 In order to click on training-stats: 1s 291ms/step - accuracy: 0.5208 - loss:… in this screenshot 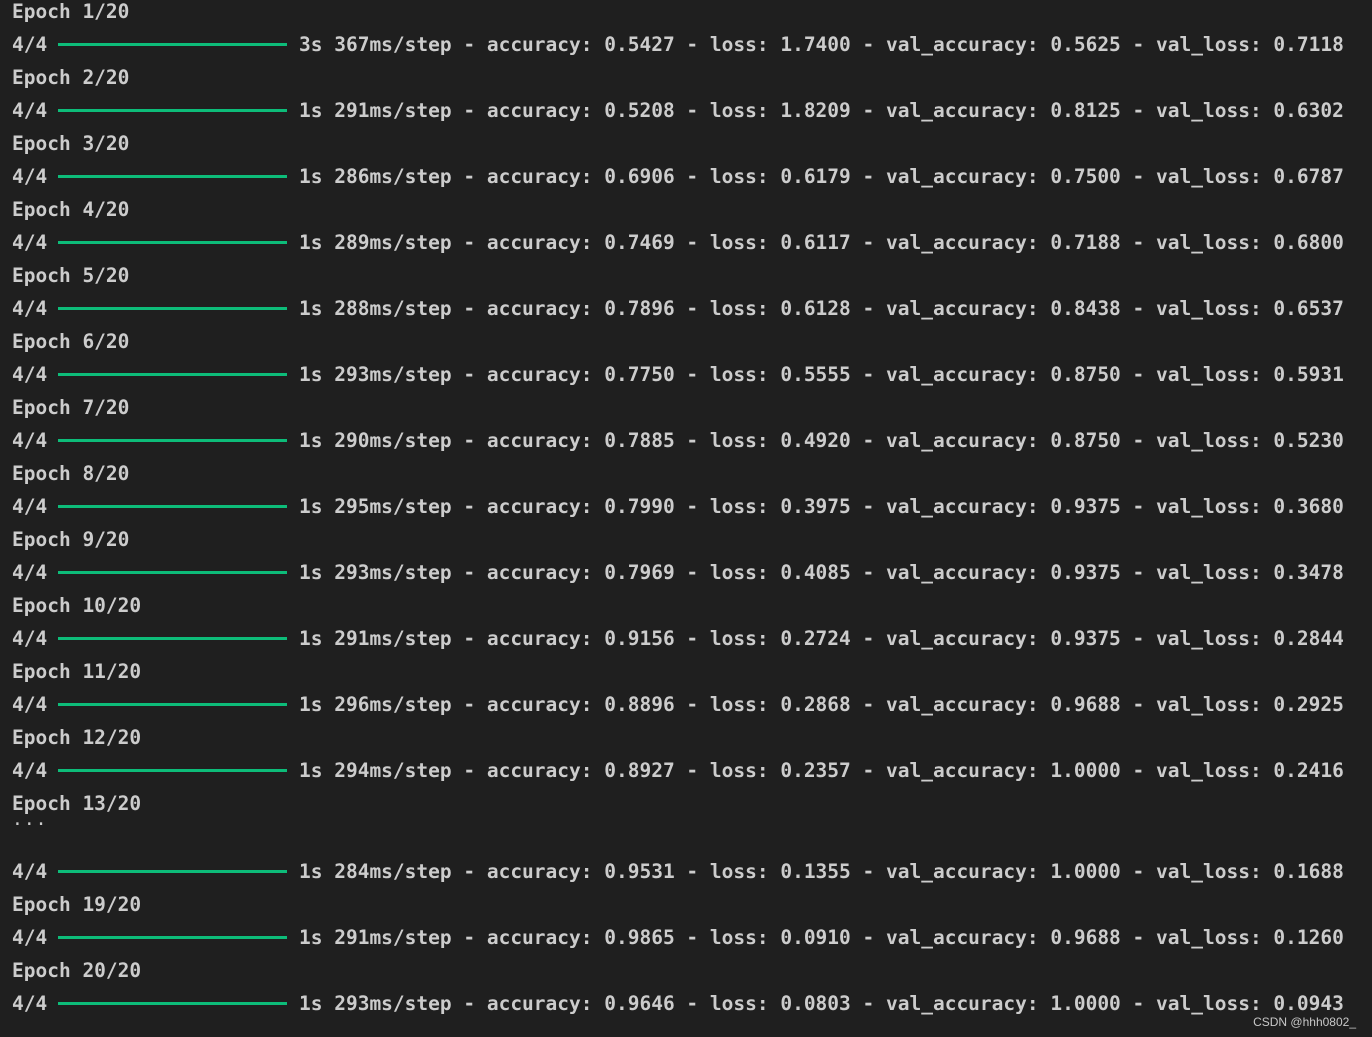, I will do `click(821, 110)`.